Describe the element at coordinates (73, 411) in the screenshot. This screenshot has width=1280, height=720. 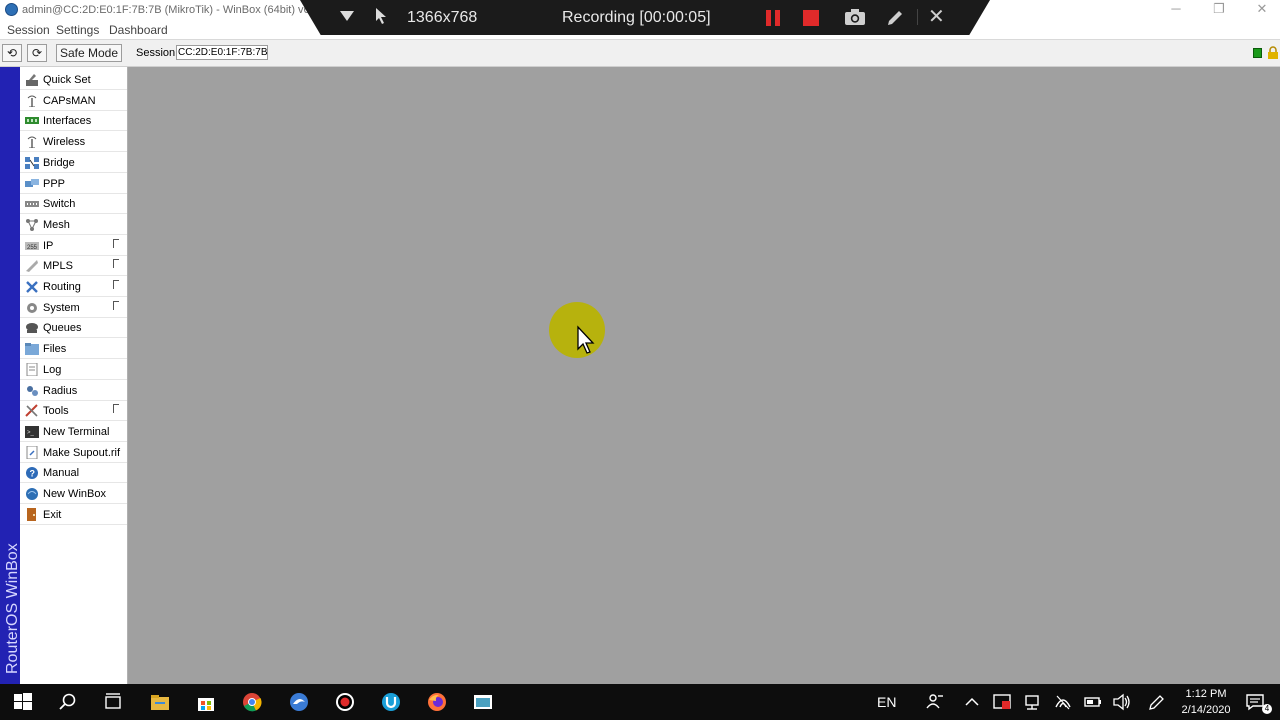
I see `sidebar-item-tools: Tools` at that location.